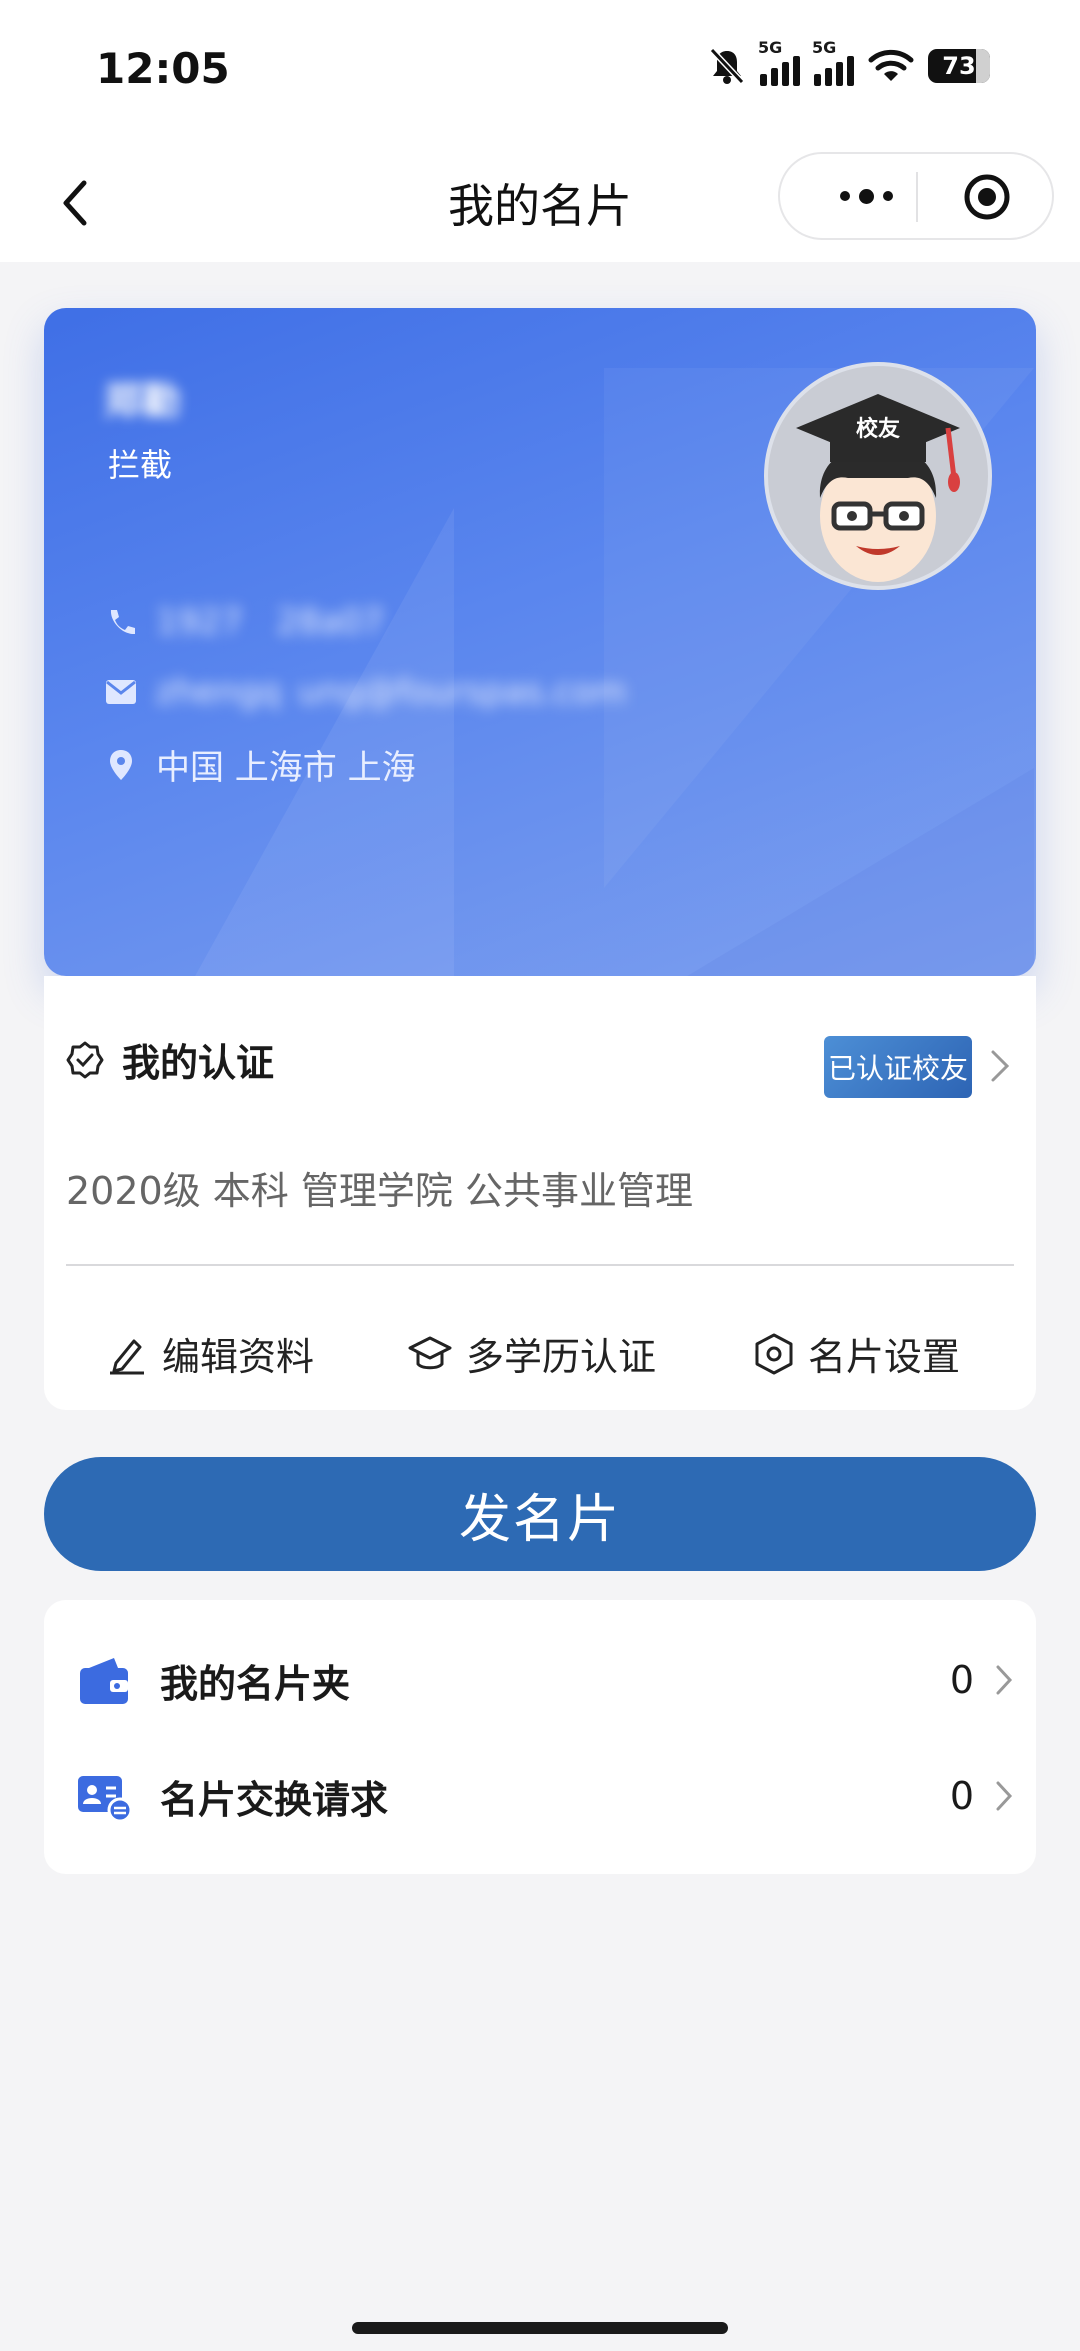 The height and width of the screenshot is (2351, 1080). What do you see at coordinates (898, 1067) in the screenshot?
I see `alumni-verified-badge: 已认证校友` at bounding box center [898, 1067].